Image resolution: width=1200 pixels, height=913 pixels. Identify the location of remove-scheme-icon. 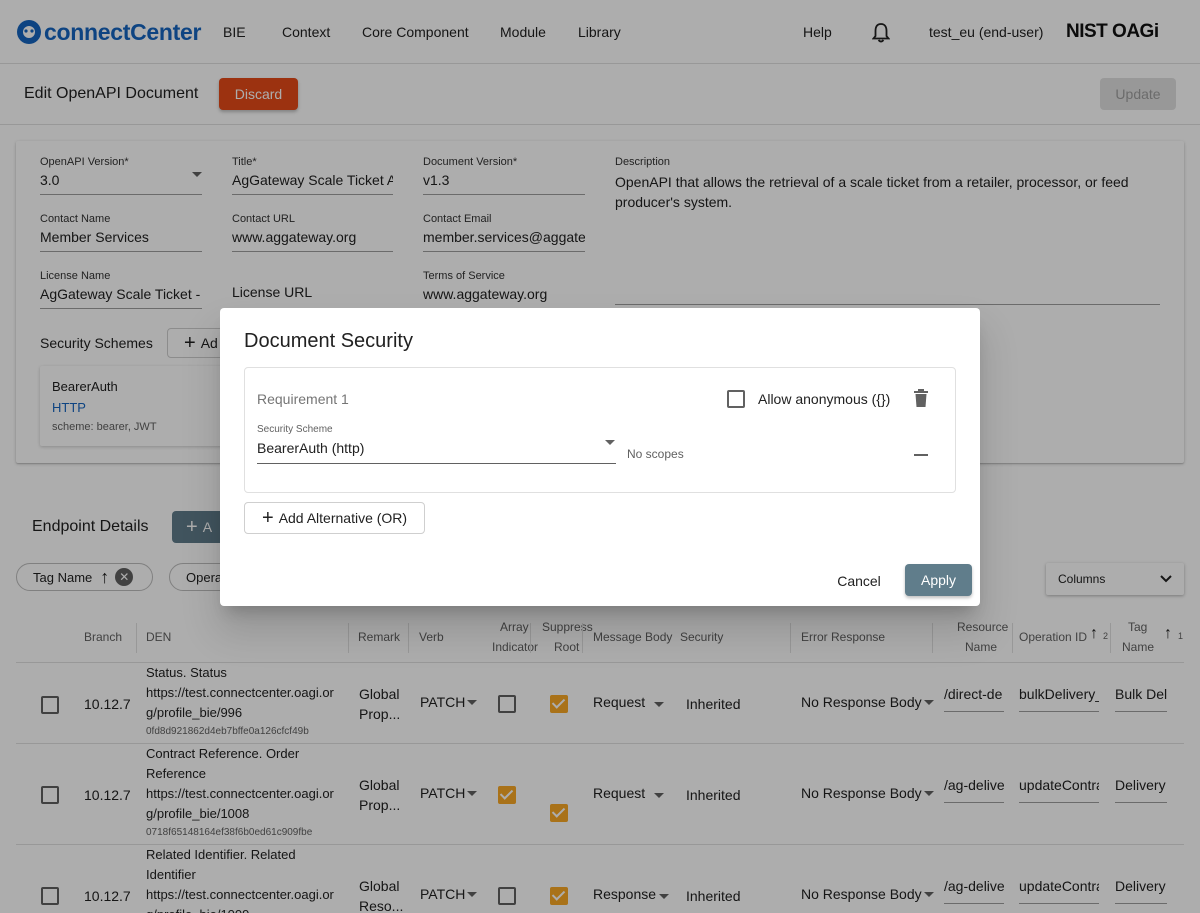
(921, 455).